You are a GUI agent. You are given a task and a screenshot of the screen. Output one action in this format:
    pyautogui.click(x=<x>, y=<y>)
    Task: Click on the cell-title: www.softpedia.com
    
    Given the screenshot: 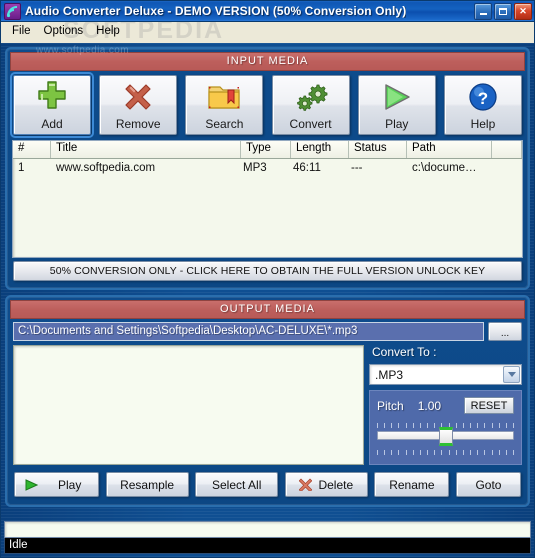 What is the action you would take?
    pyautogui.click(x=106, y=167)
    